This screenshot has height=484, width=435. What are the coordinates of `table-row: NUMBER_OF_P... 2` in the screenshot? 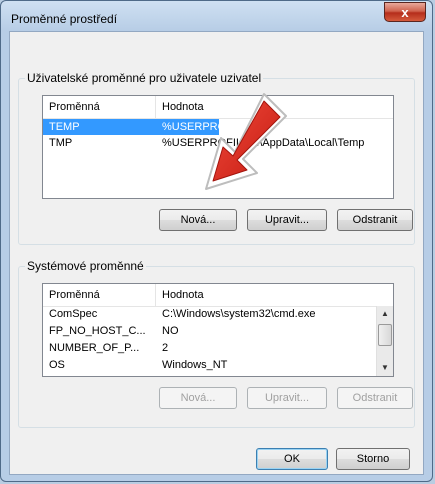 It's located at (210, 348).